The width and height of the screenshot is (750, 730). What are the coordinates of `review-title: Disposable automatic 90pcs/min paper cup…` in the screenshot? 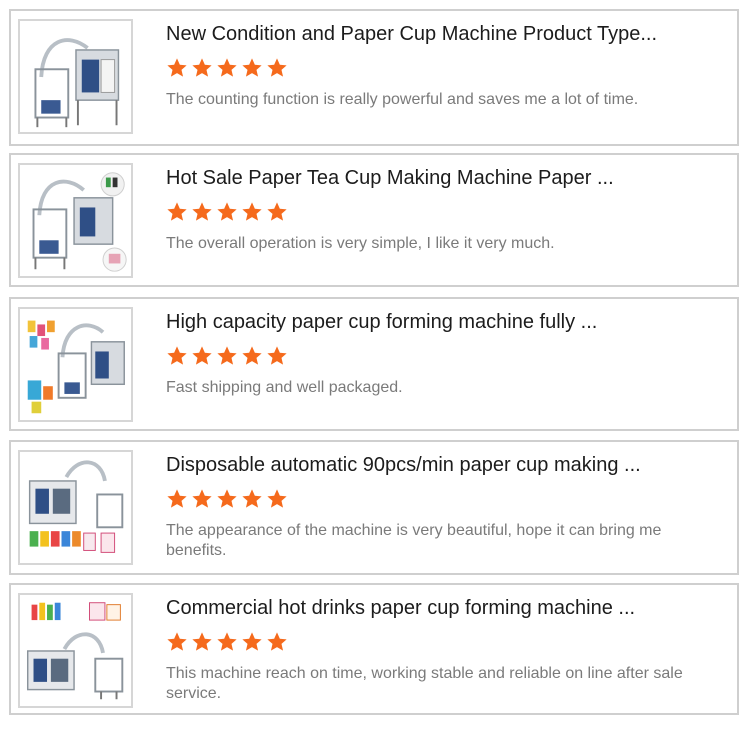 It's located at (446, 465).